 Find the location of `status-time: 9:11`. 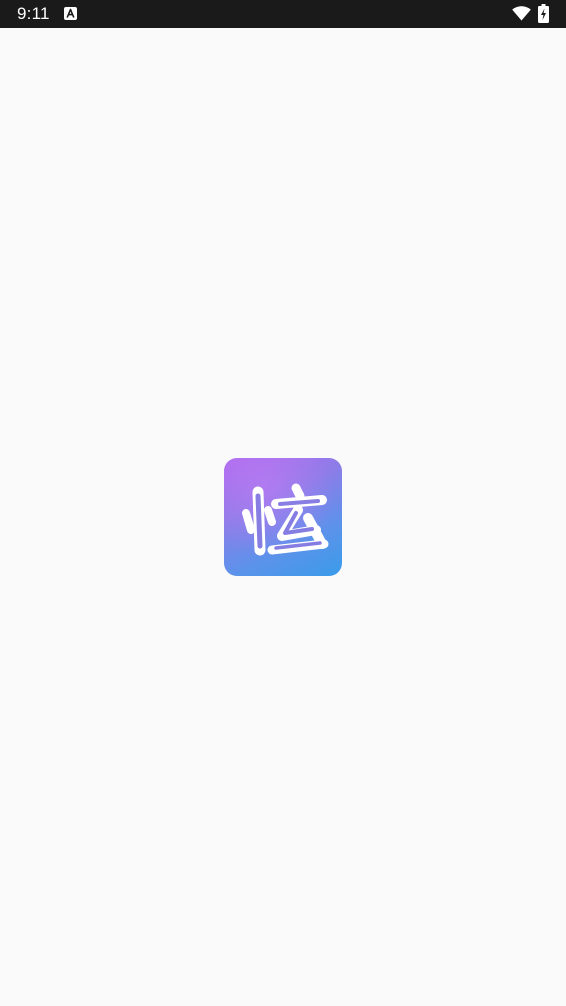

status-time: 9:11 is located at coordinates (33, 13).